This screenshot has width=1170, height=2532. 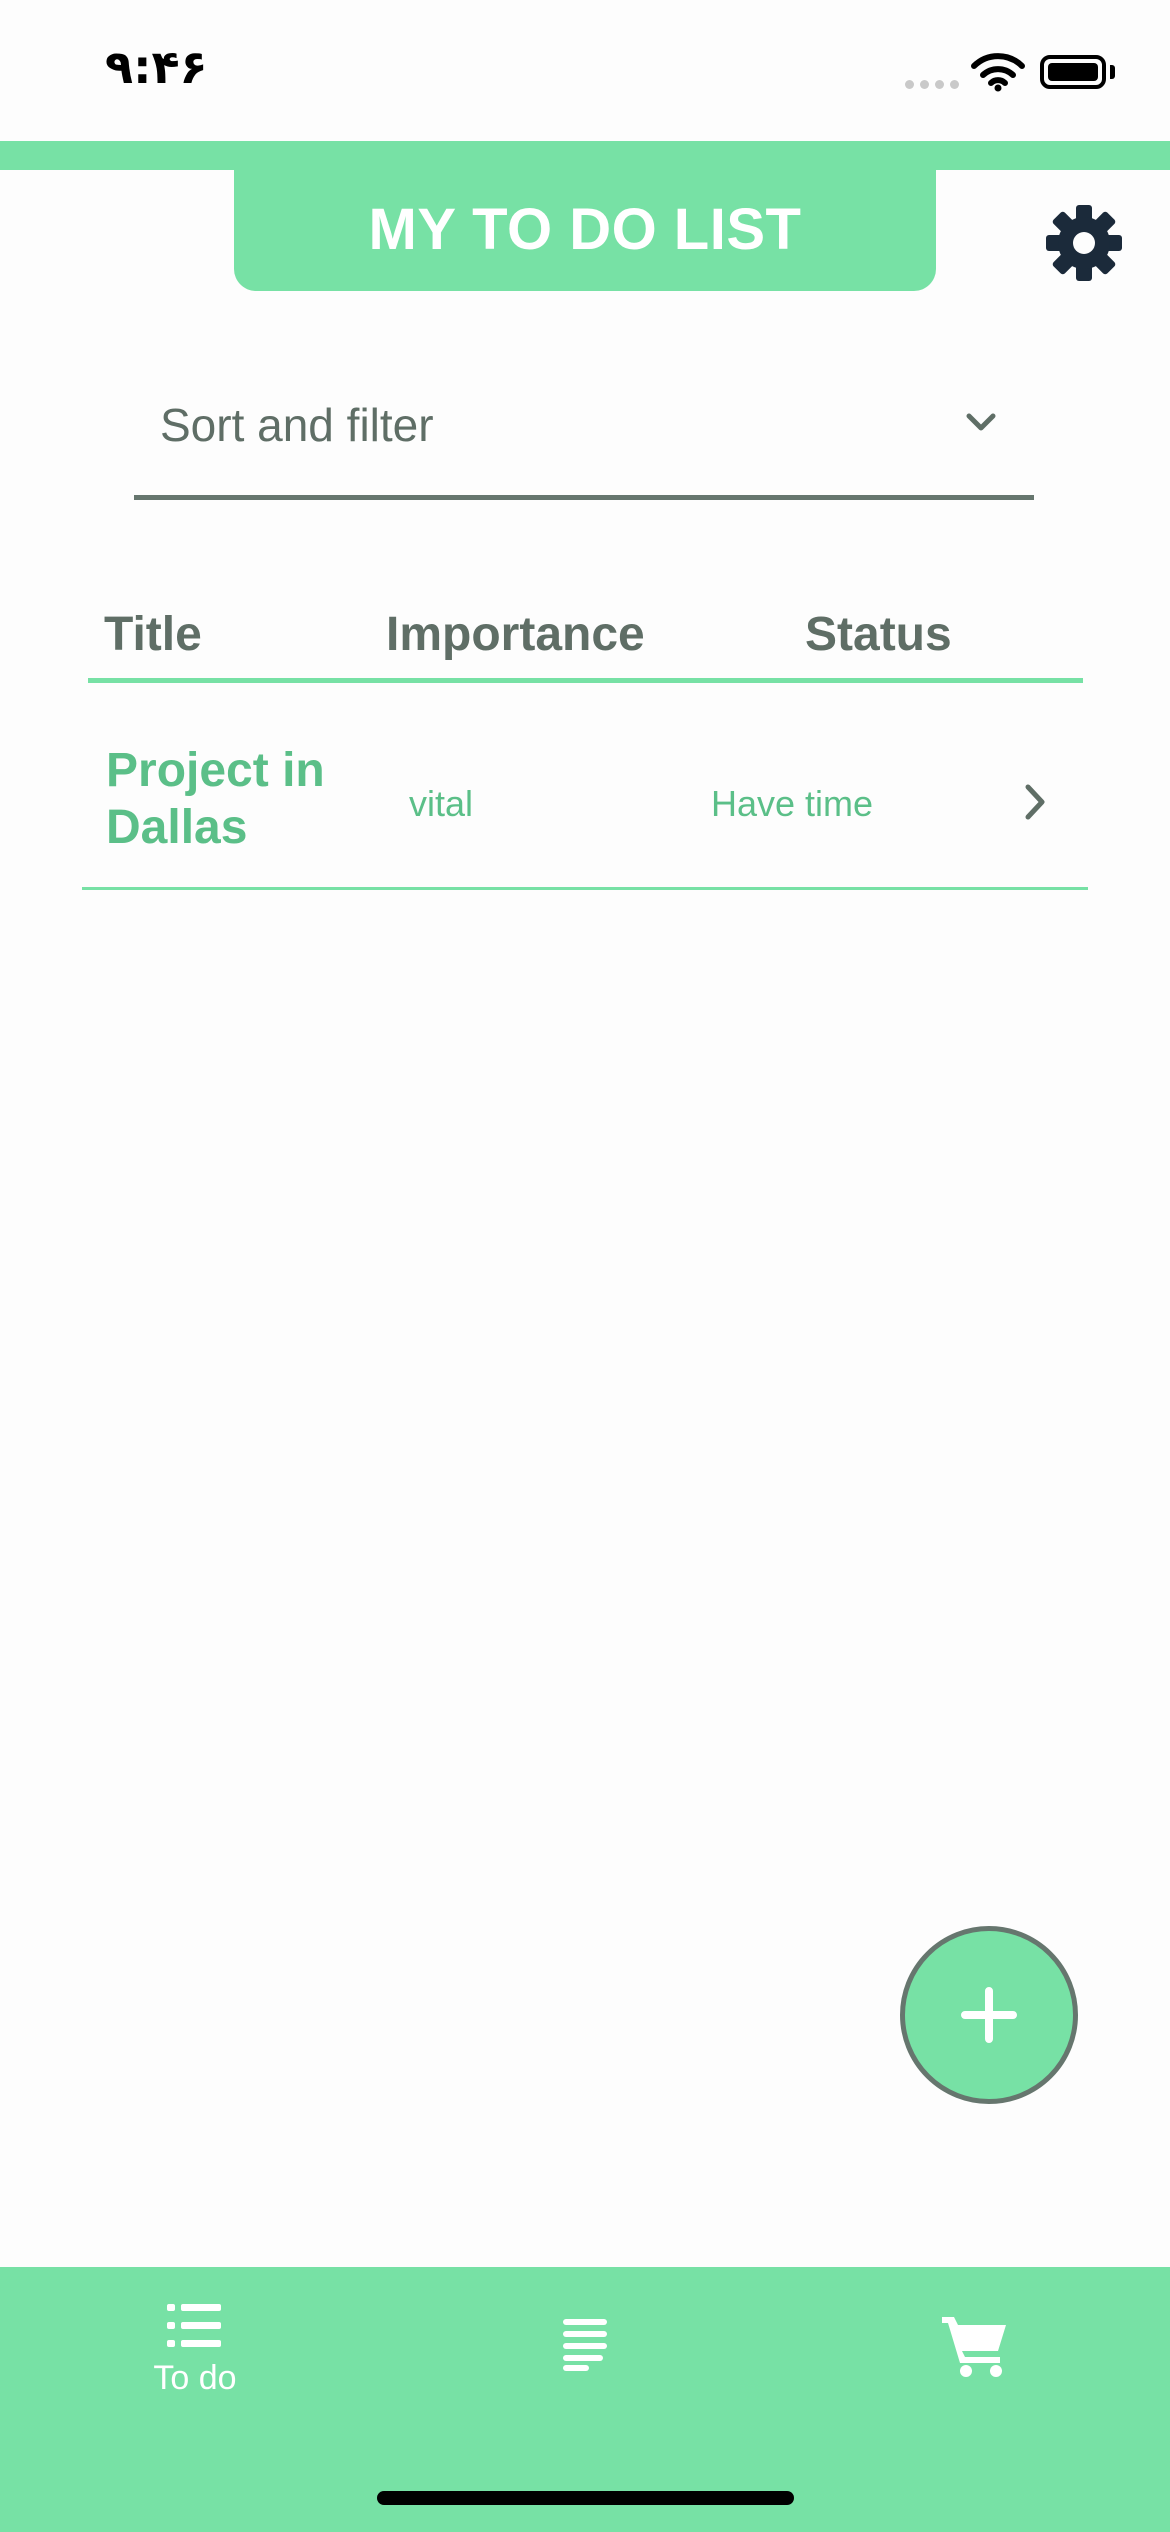 I want to click on title-tab: MY TO DO LIST, so click(x=585, y=229).